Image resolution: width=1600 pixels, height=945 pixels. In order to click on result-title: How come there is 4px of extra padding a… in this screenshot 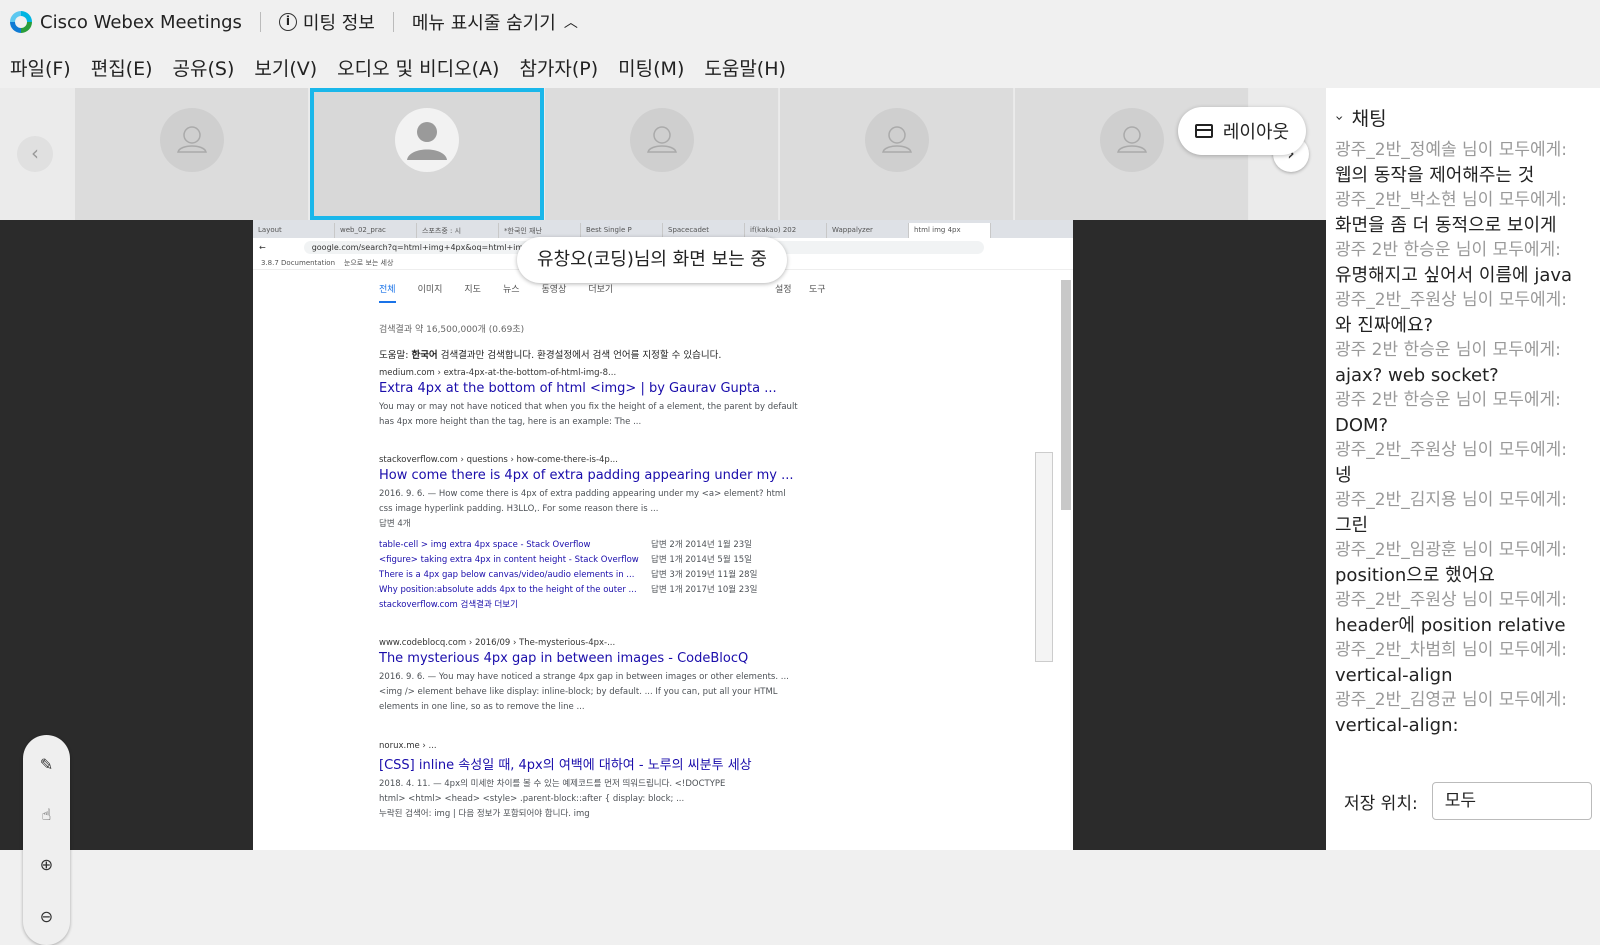, I will do `click(599, 475)`.